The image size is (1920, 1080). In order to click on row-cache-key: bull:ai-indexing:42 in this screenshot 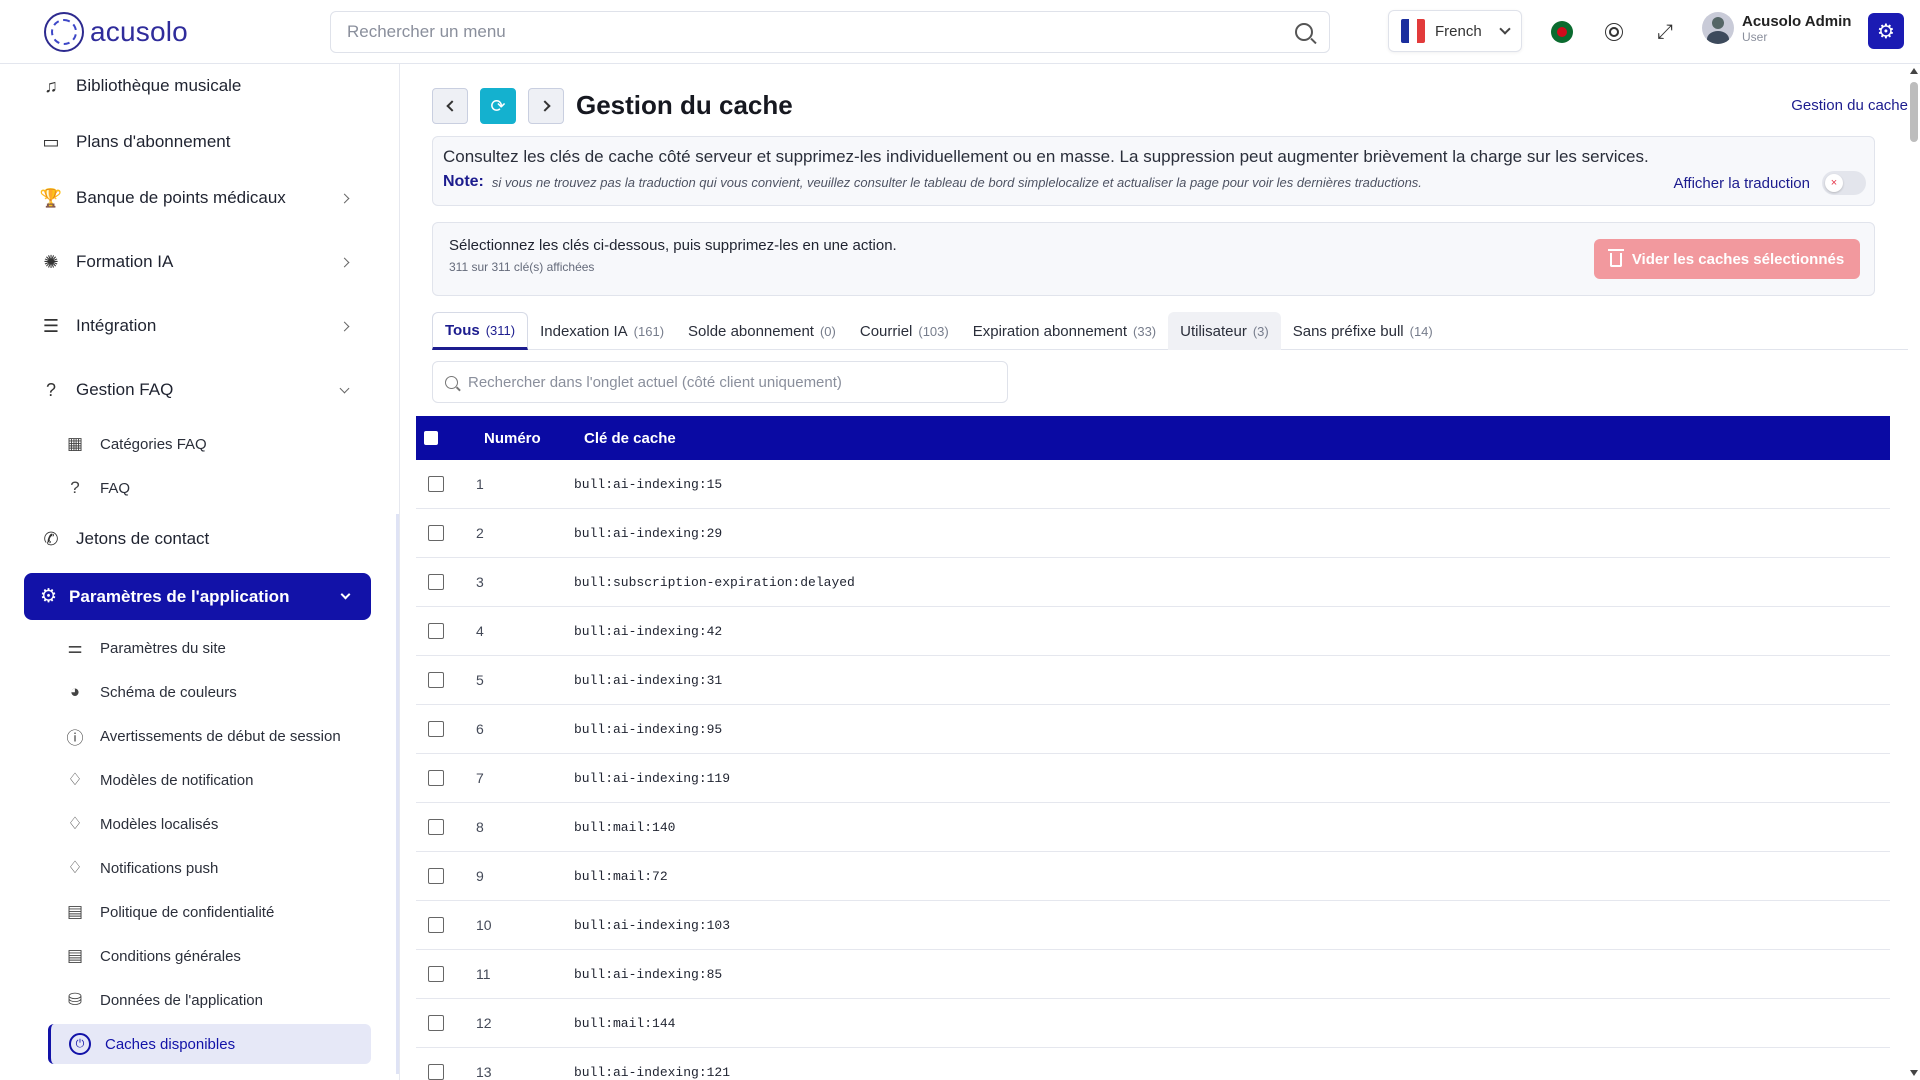, I will do `click(648, 631)`.